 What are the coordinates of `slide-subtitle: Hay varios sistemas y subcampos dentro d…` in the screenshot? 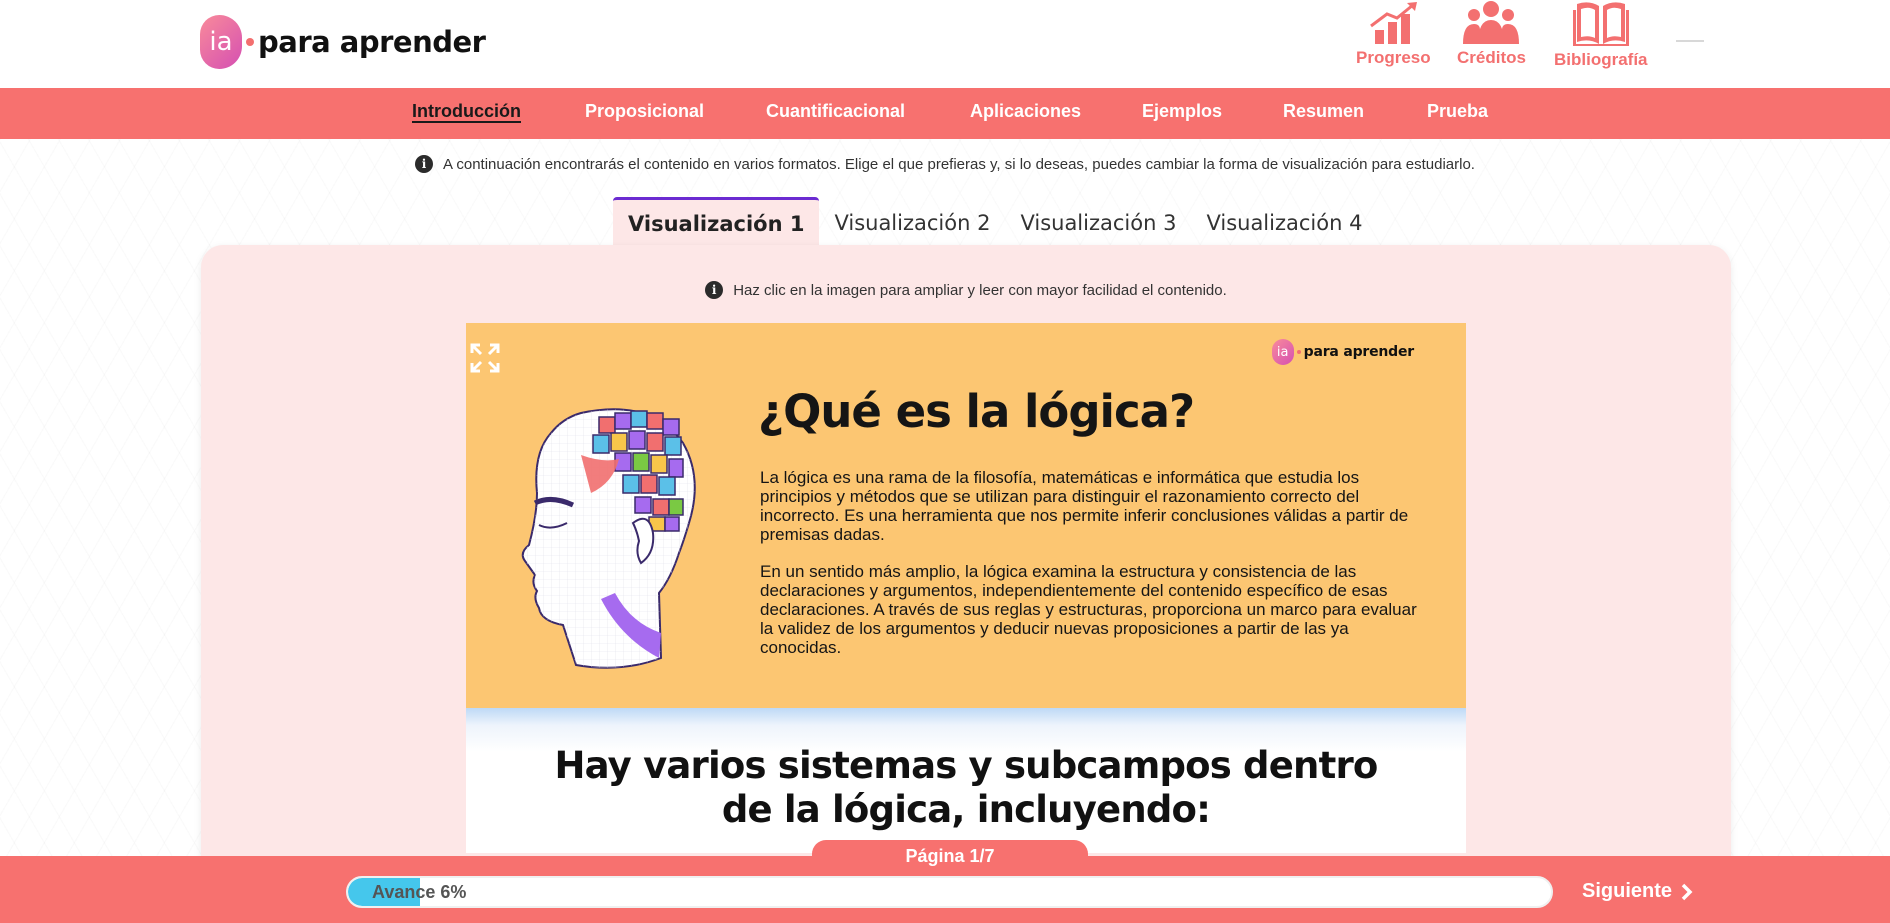 It's located at (966, 788).